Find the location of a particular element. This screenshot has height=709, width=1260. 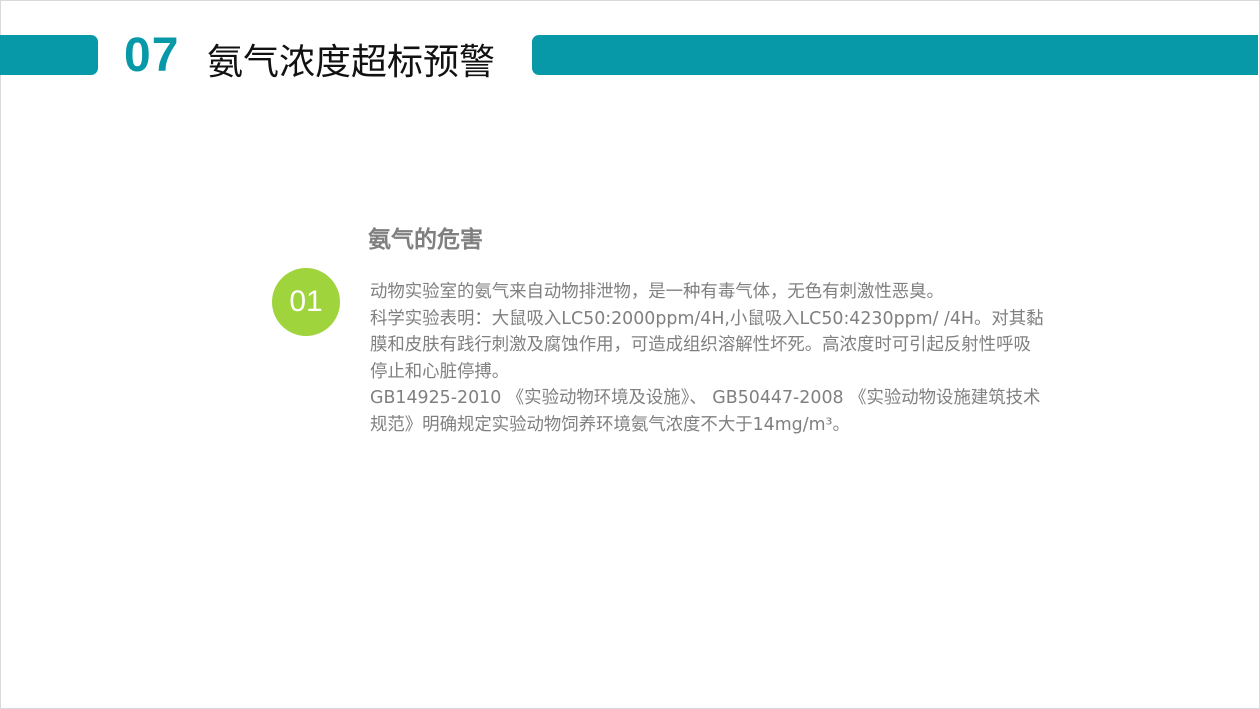

body-line: 膜和皮肤有践行刺激及腐蚀作用，可造成组织溶解性坏死。高浓度时可引起反射性呼吸 is located at coordinates (700, 345).